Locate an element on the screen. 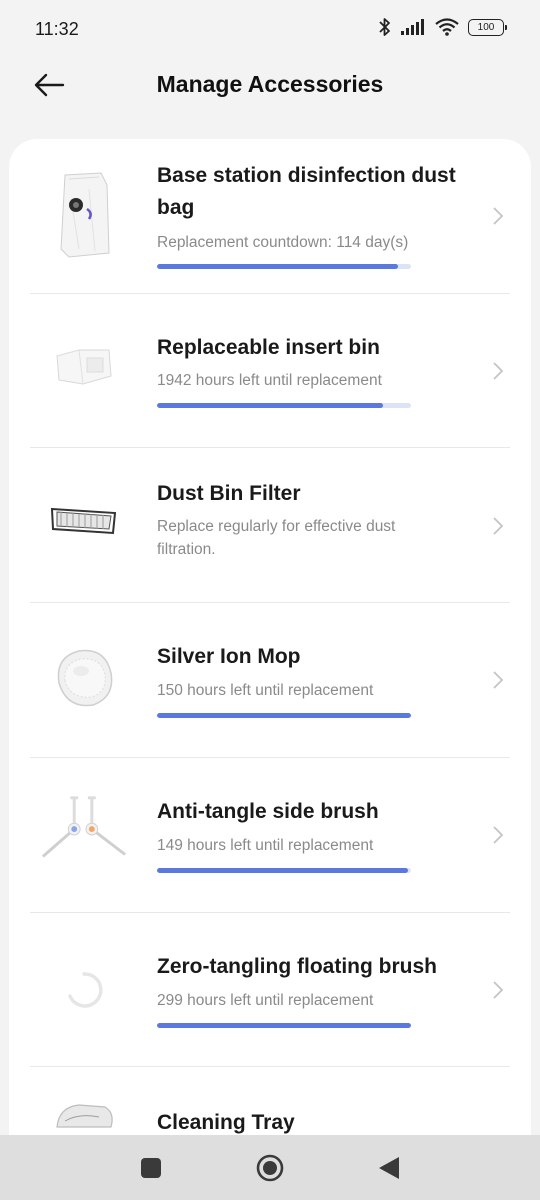  system-nav-bar is located at coordinates (270, 1167).